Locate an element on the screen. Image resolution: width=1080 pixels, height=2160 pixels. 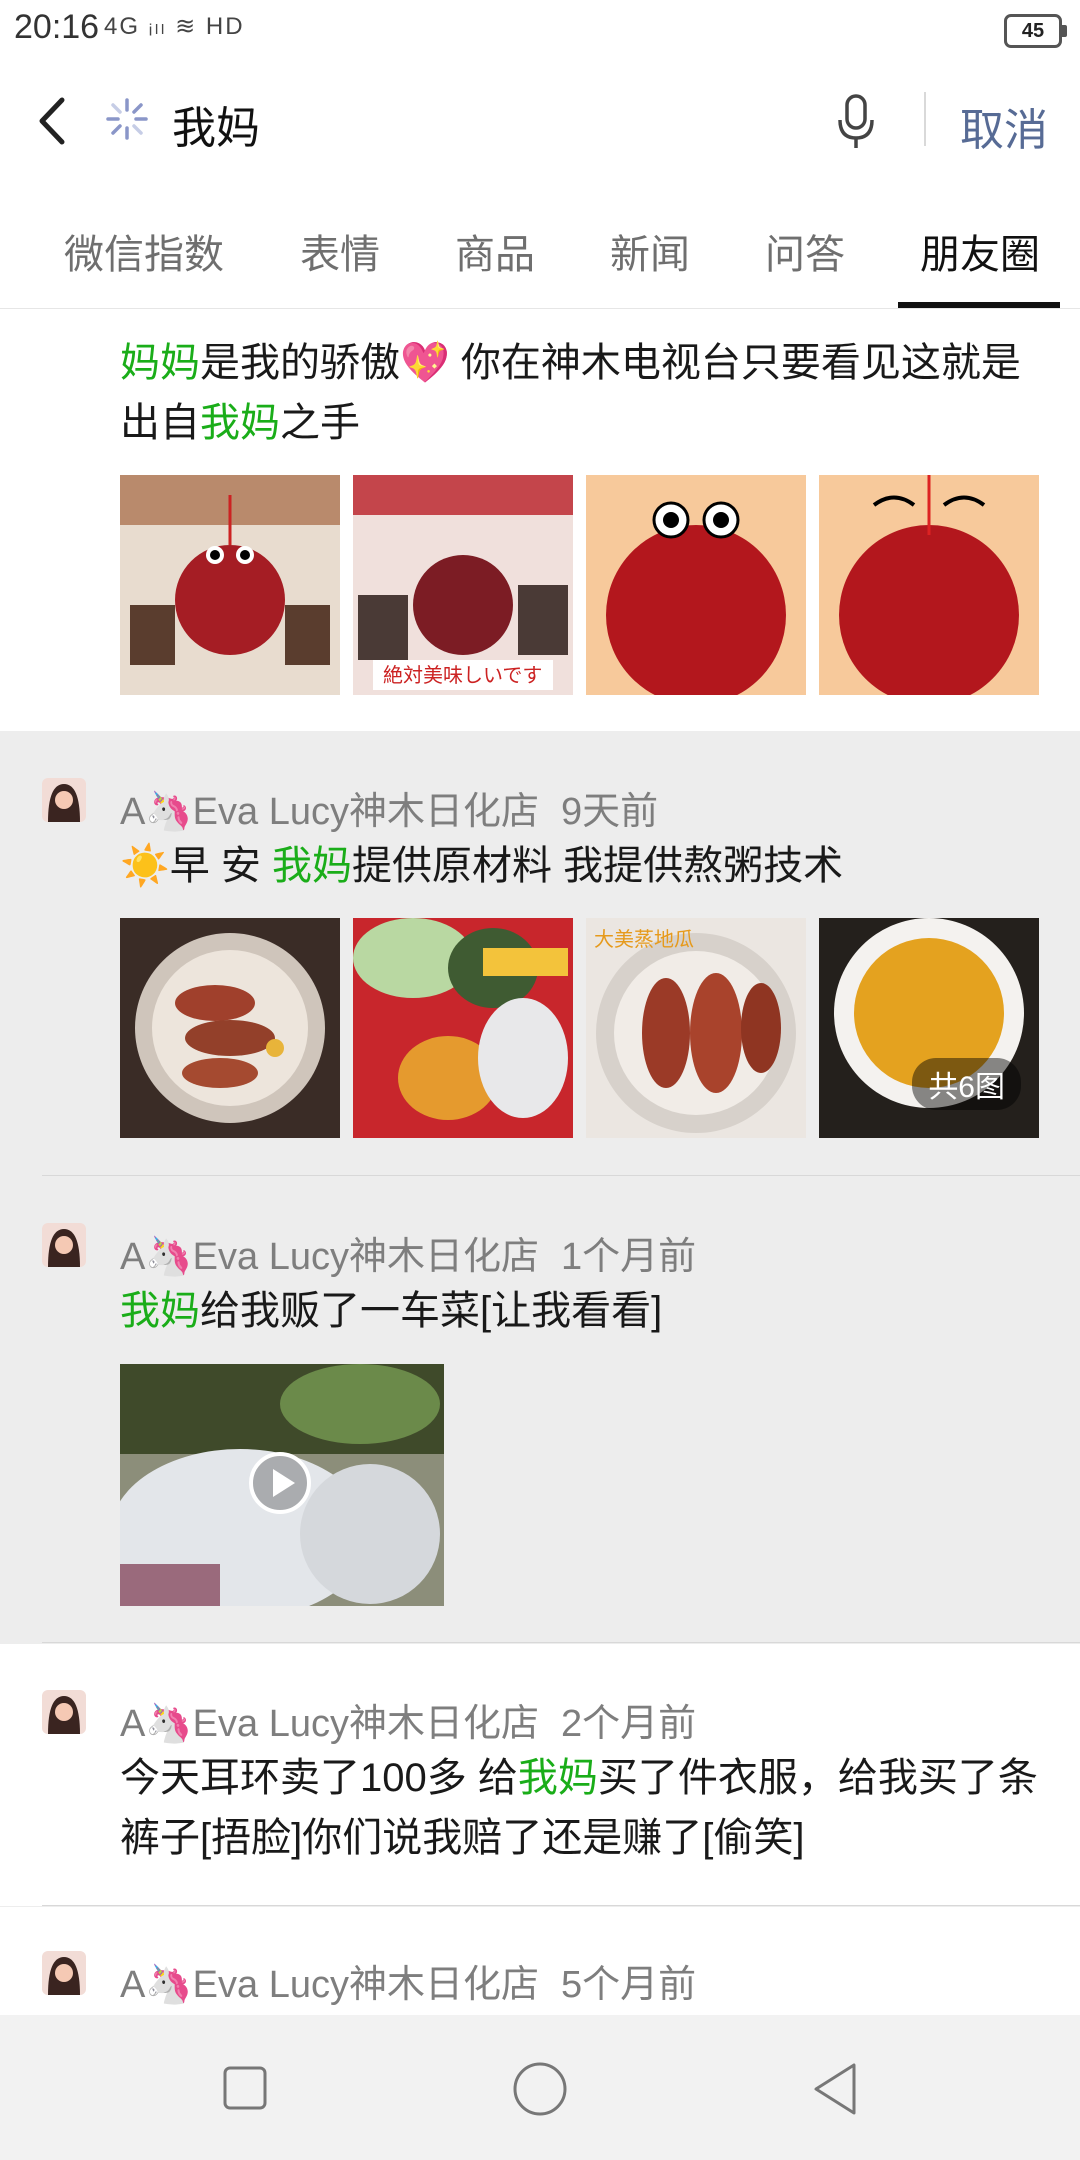
post-text: 我妈给我贩了一车菜[让我看看] is located at coordinates (580, 1311).